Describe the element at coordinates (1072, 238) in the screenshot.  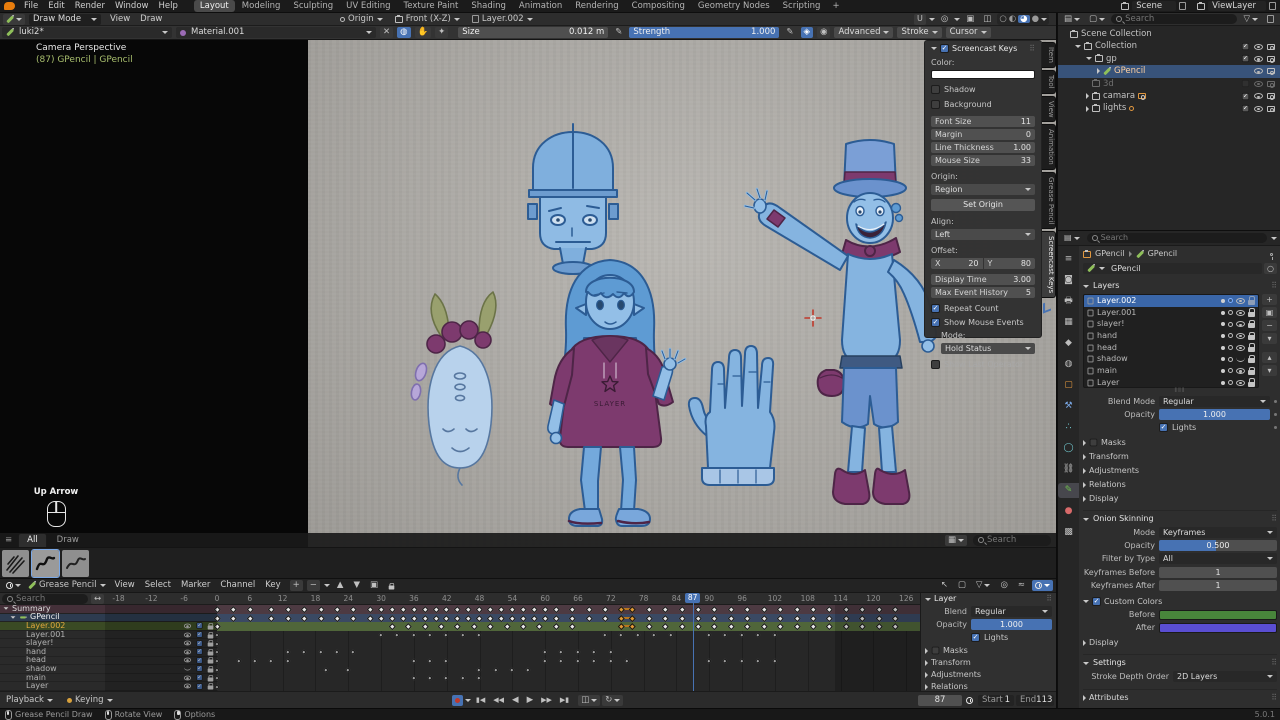
I see `properties-editor-icon: ▤` at that location.